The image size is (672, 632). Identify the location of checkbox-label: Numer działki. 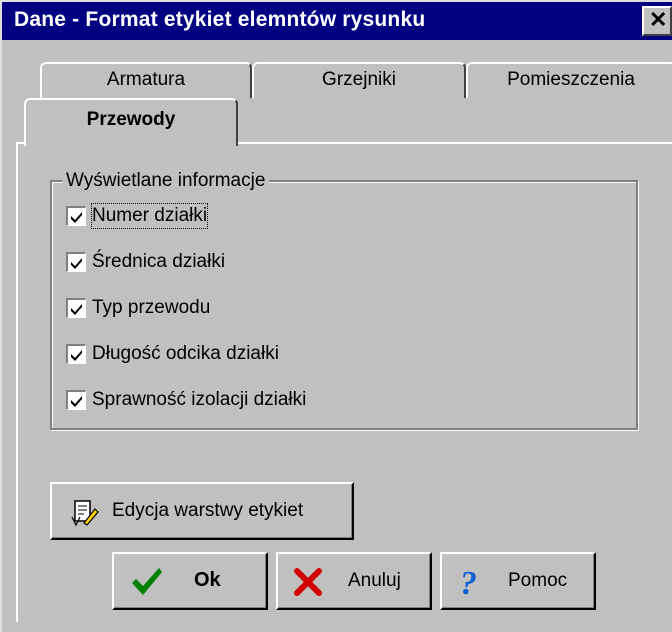
(149, 216).